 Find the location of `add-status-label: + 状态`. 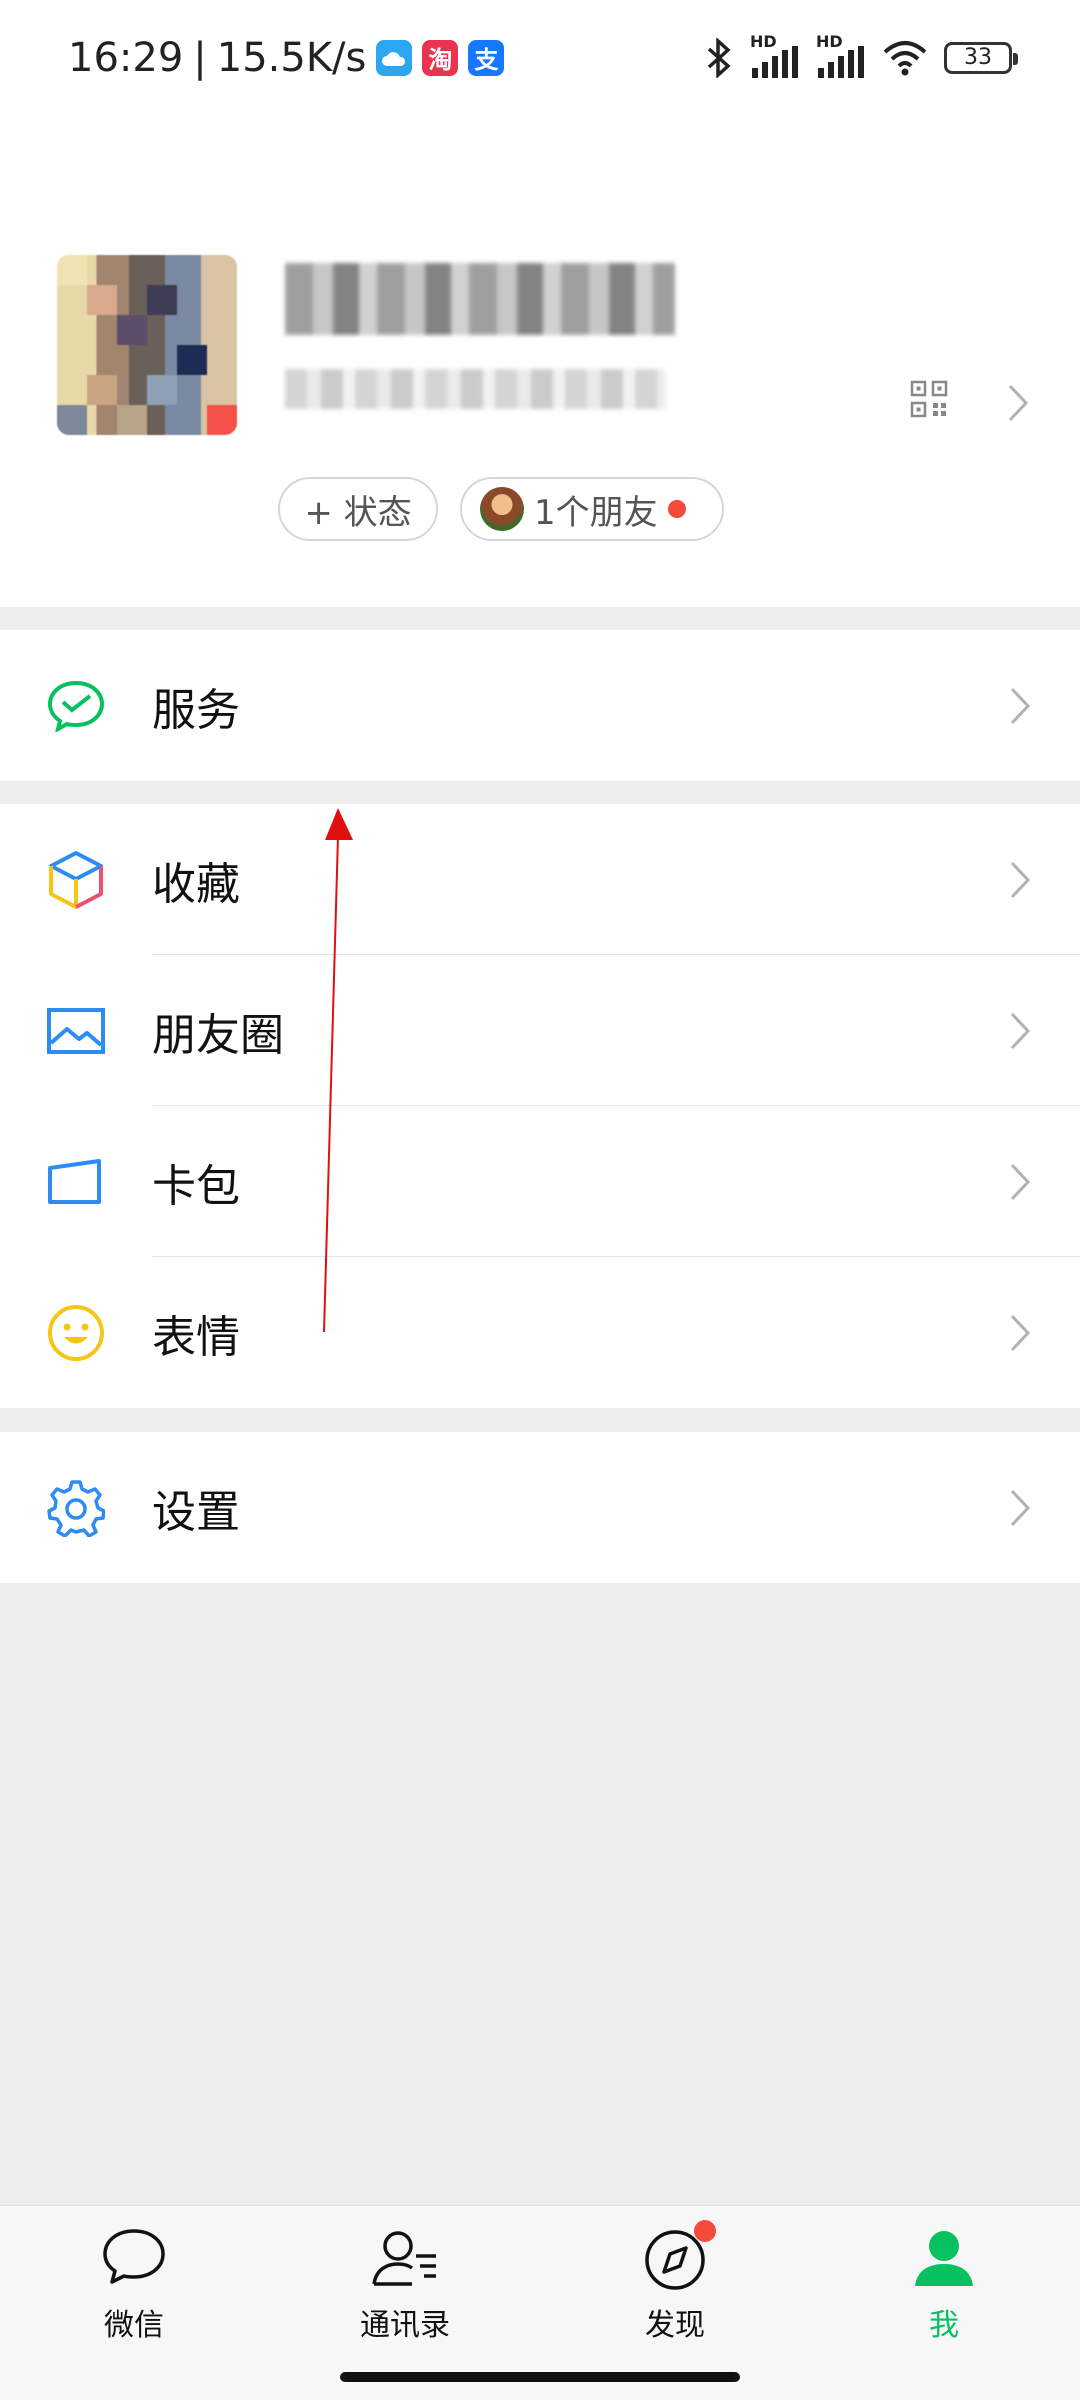

add-status-label: + 状态 is located at coordinates (358, 512).